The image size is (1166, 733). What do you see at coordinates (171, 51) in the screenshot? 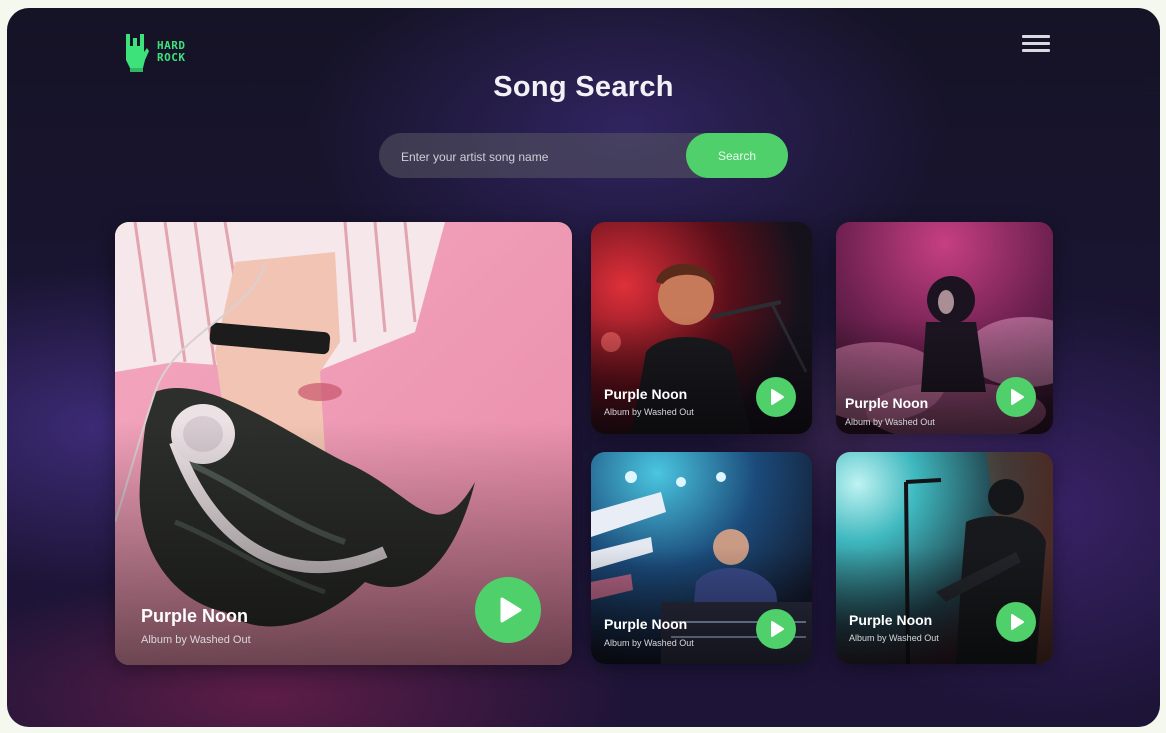
I see `logo-text: HARD ROCK` at bounding box center [171, 51].